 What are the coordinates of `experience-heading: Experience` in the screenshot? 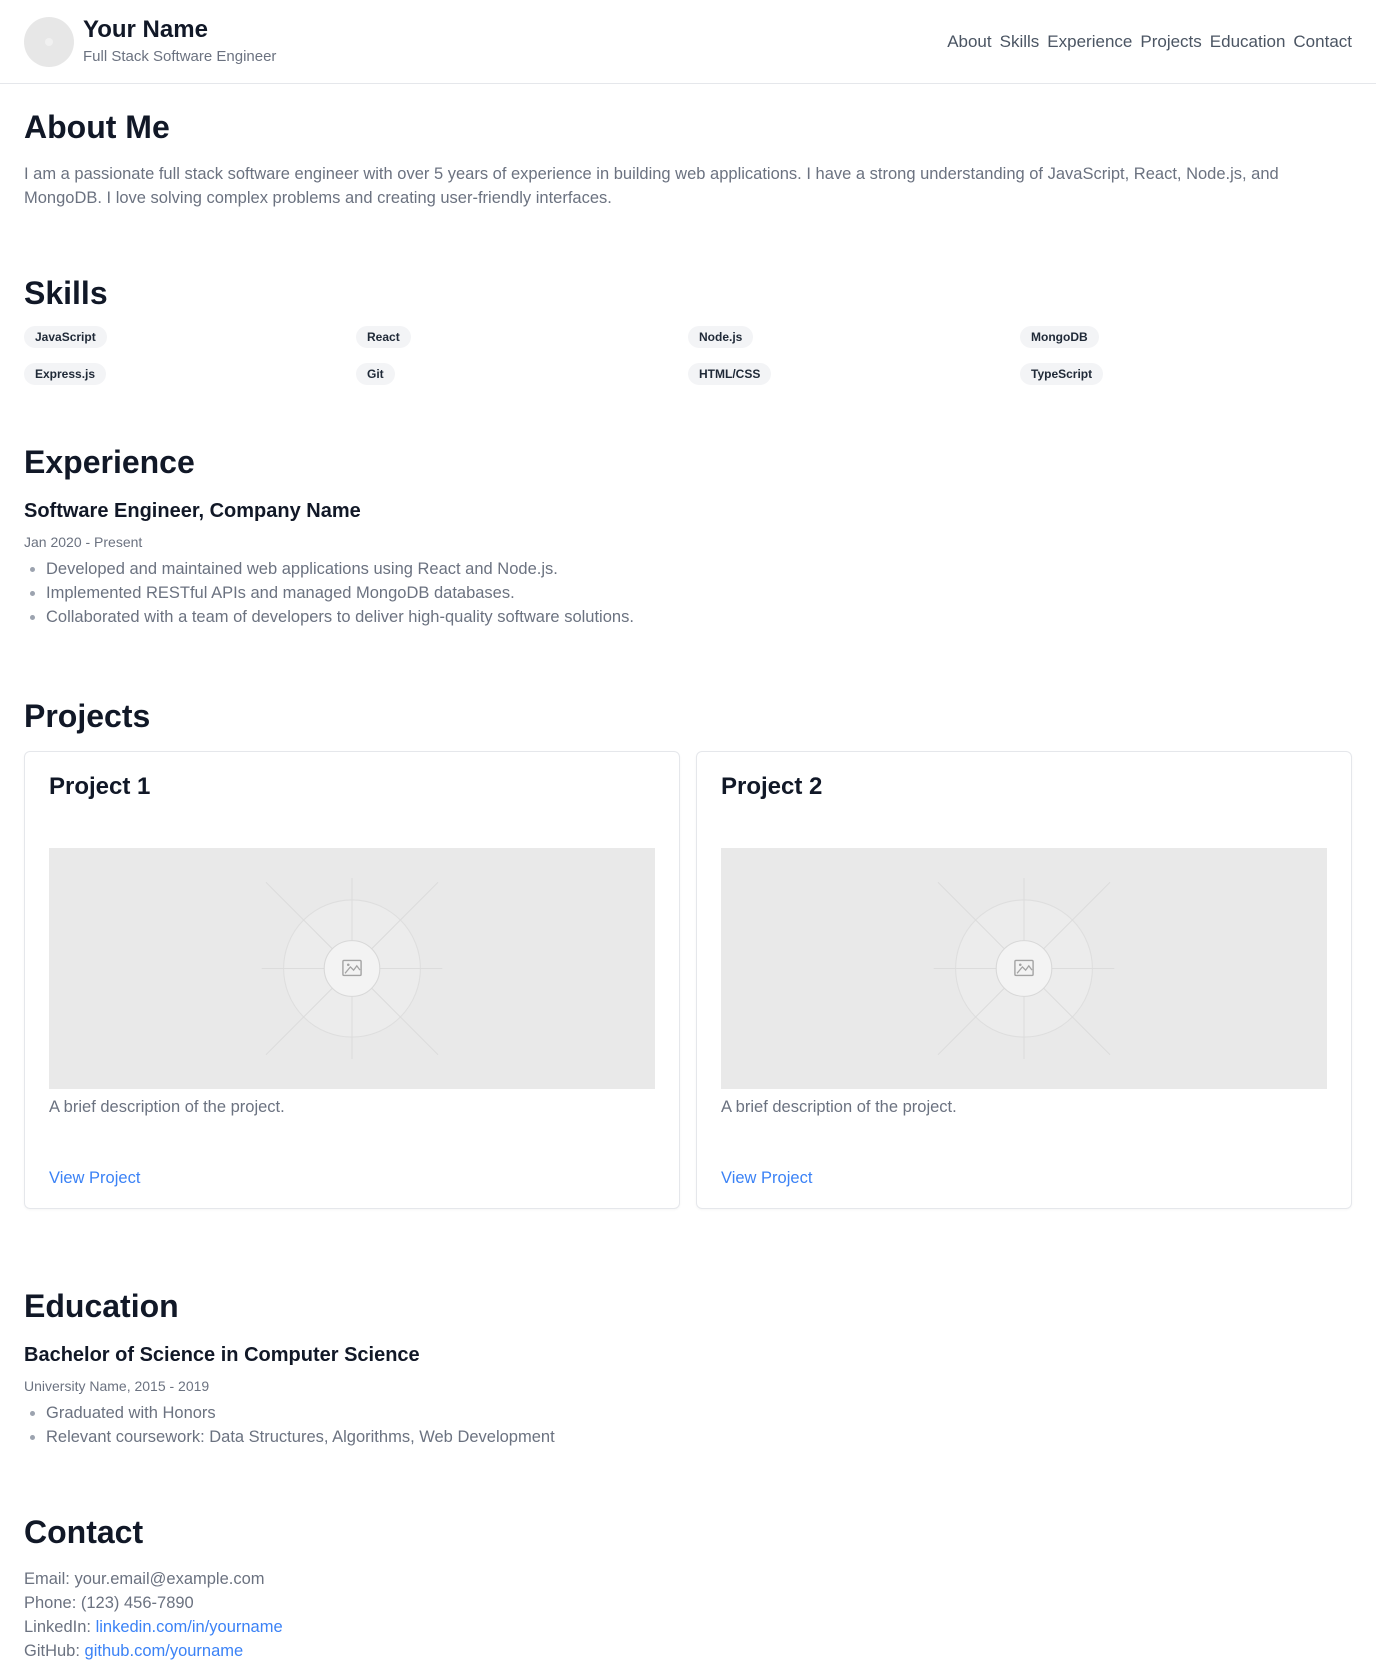 It's located at (109, 462).